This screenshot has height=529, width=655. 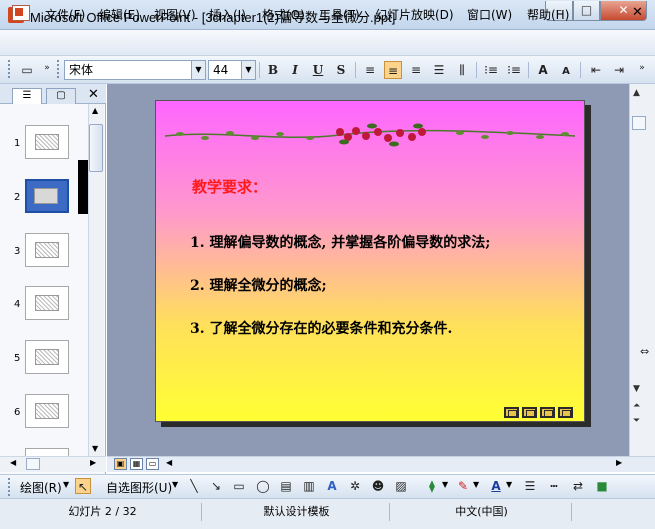 What do you see at coordinates (370, 70) in the screenshot?
I see `align-left-icon: ≡` at bounding box center [370, 70].